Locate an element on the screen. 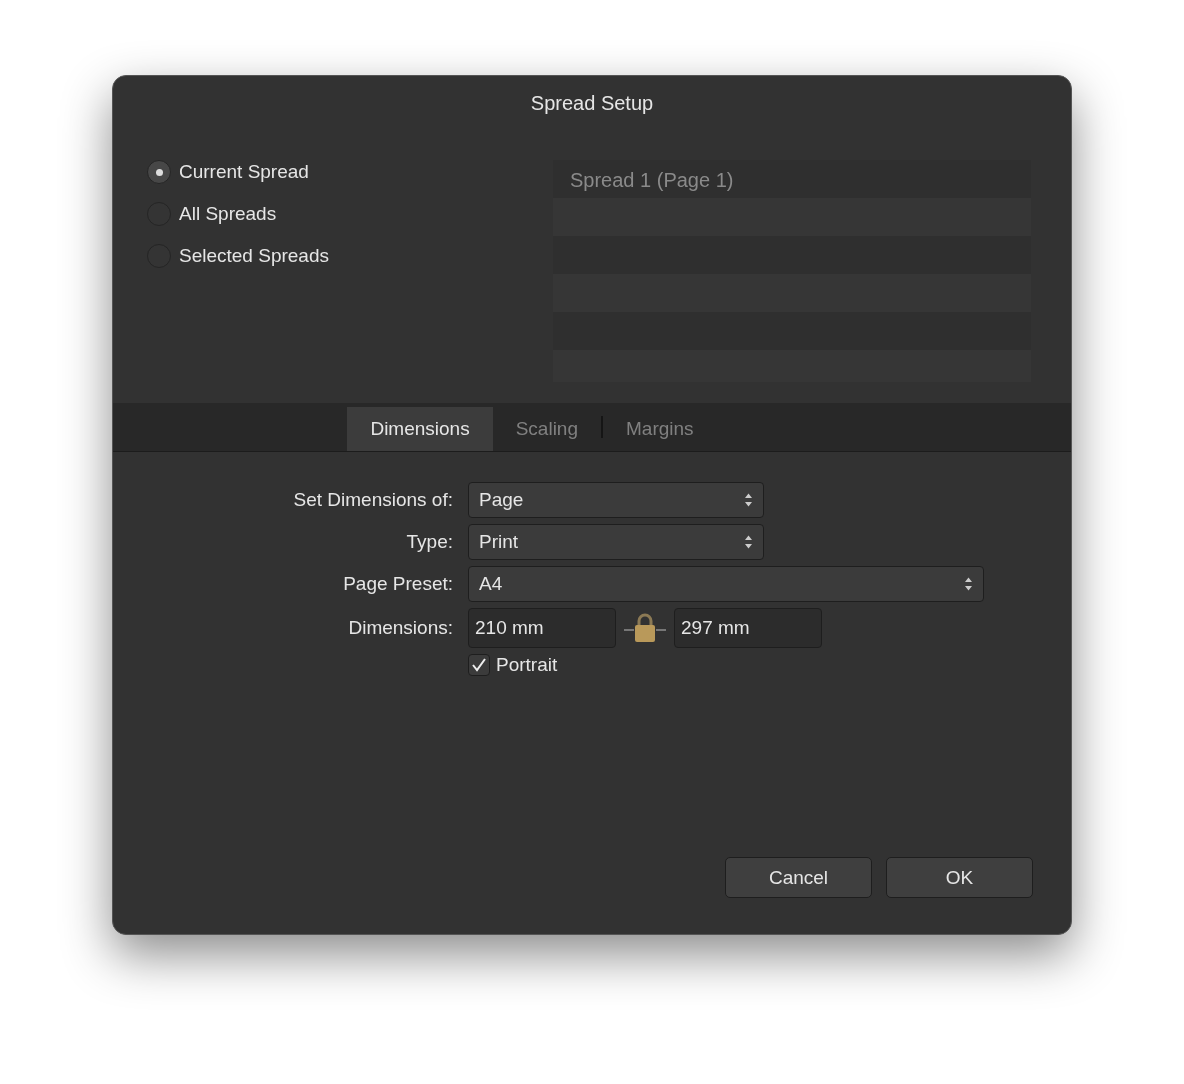 This screenshot has height=1084, width=1184. radio-label: All Spreads is located at coordinates (228, 214).